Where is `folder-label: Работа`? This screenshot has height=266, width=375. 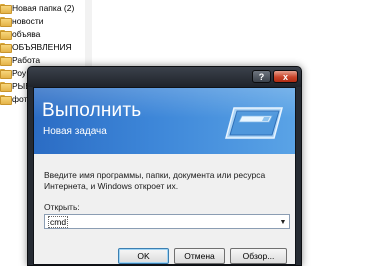 folder-label: Работа is located at coordinates (26, 59).